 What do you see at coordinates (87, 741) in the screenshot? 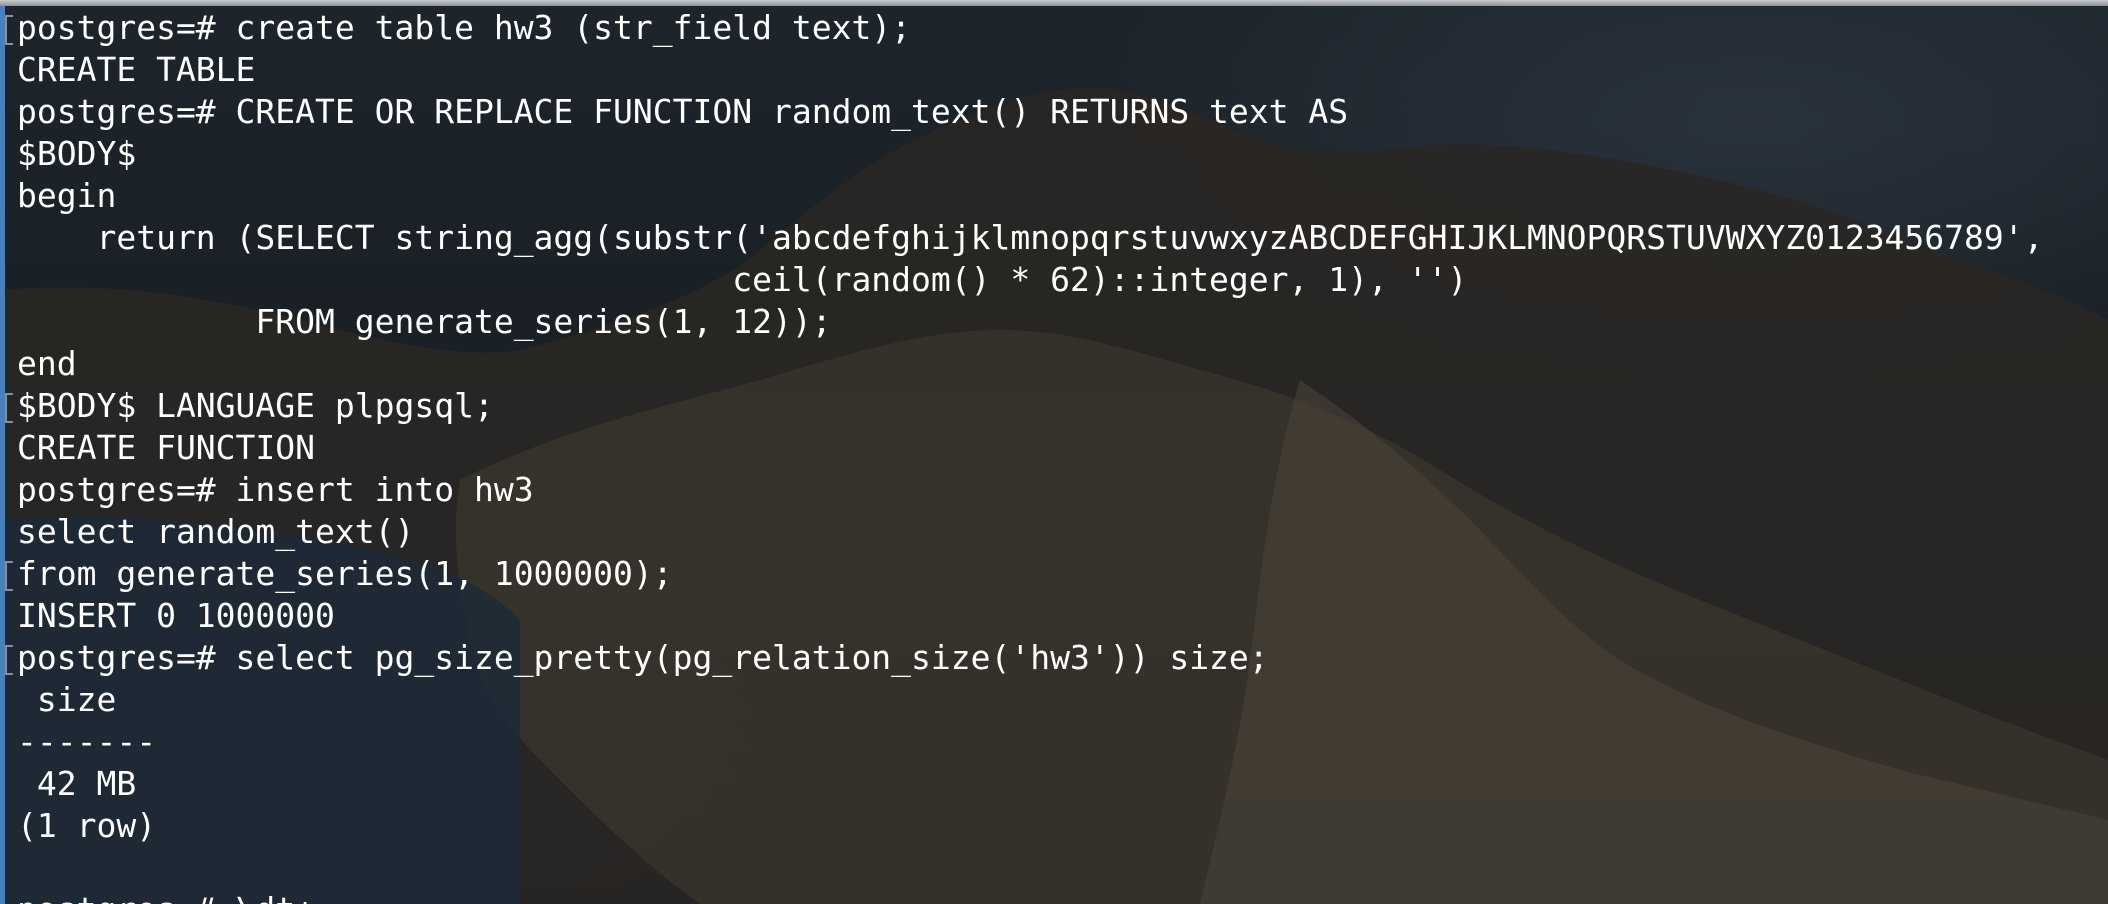
I see `terminal-line-output: -------` at bounding box center [87, 741].